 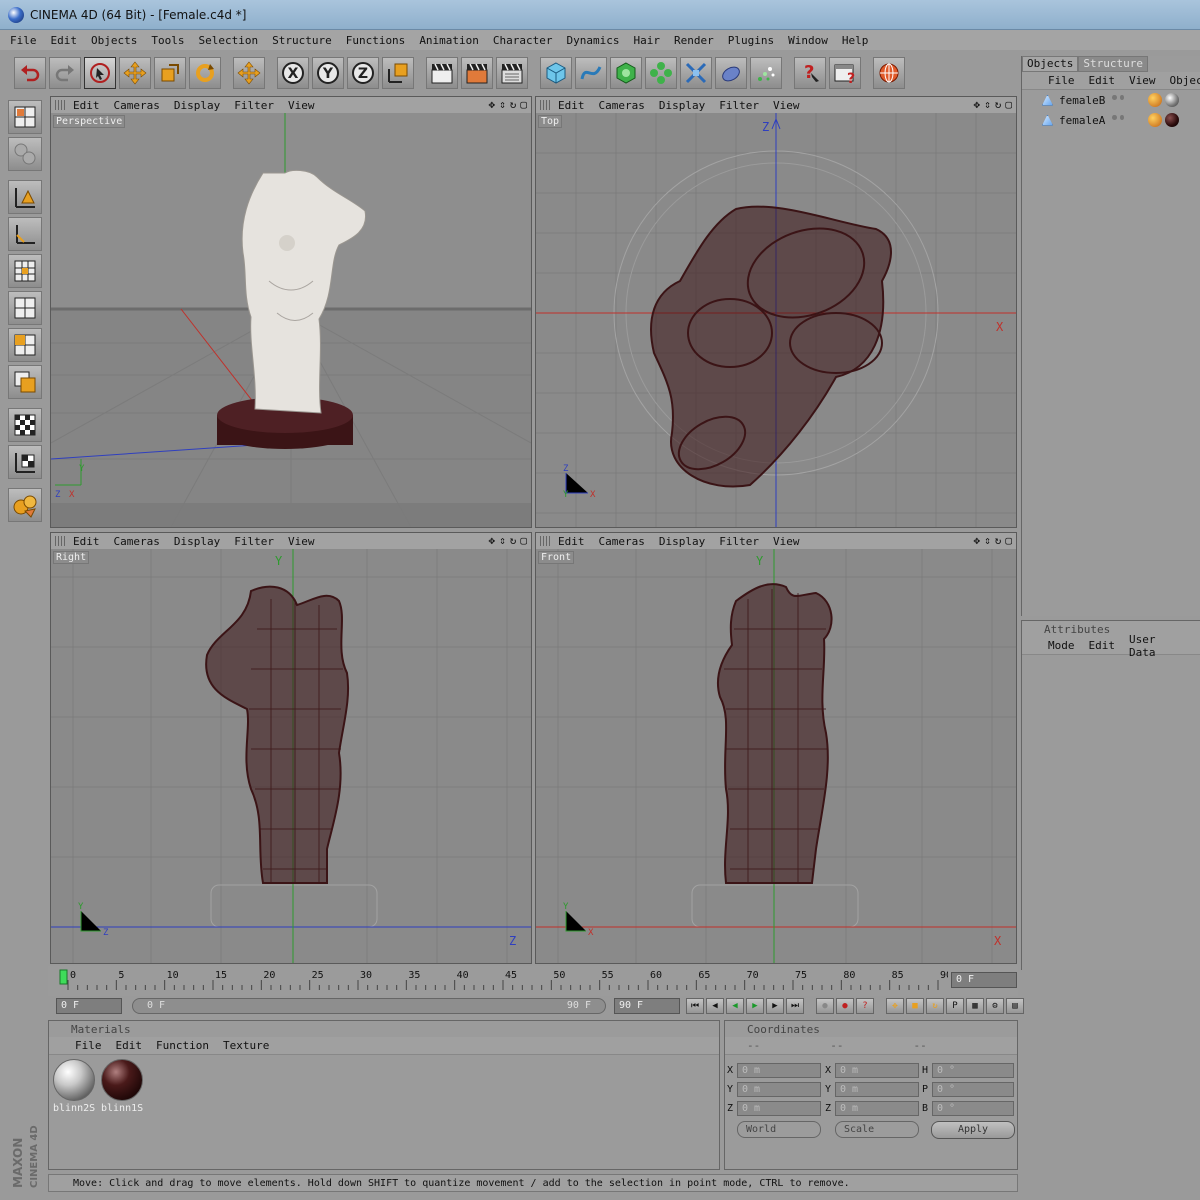 I want to click on keyframe-selection-button: ?, so click(x=865, y=1006).